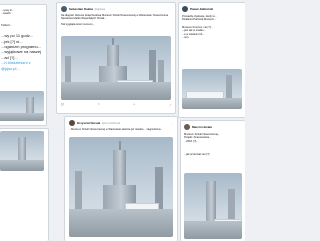 This screenshot has width=320, height=241. I want to click on tweet-header: Marcin Horała, so click(213, 127).